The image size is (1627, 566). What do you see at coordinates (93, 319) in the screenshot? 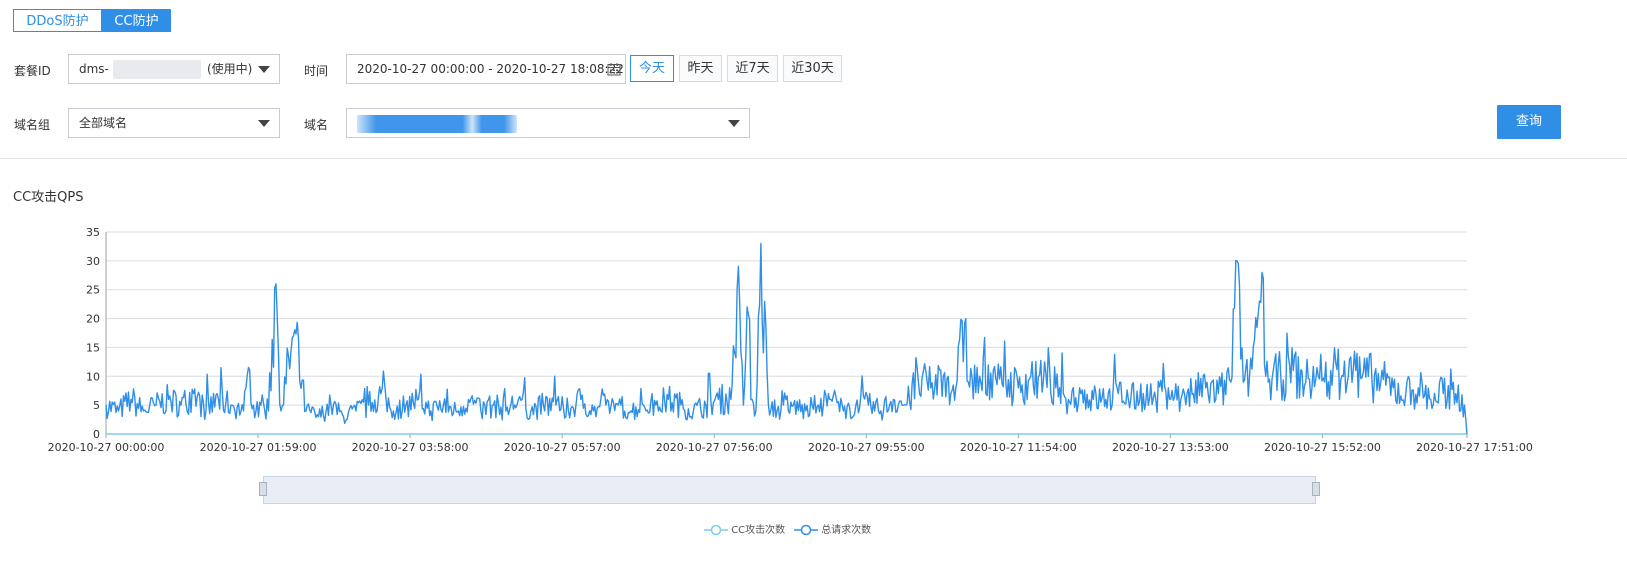
I see `y-tick-label: 20` at bounding box center [93, 319].